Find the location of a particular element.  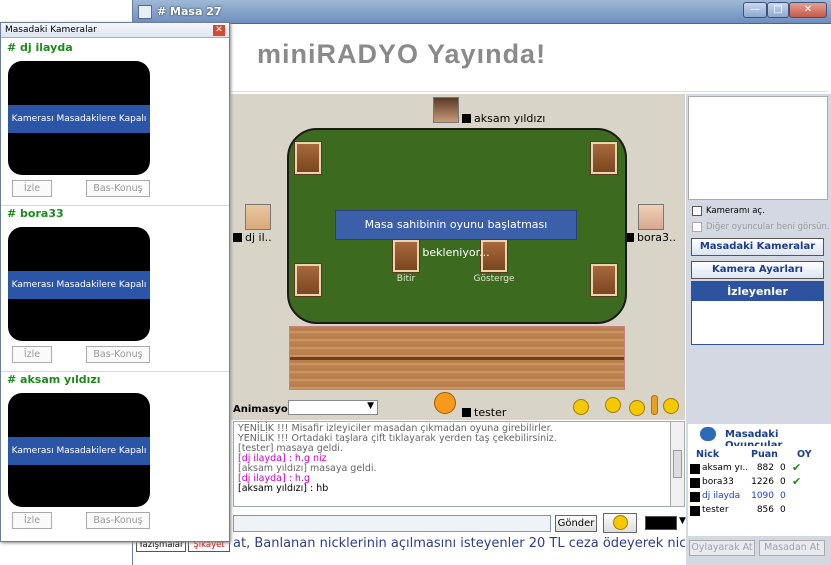

player-avatar-bottom is located at coordinates (445, 403).